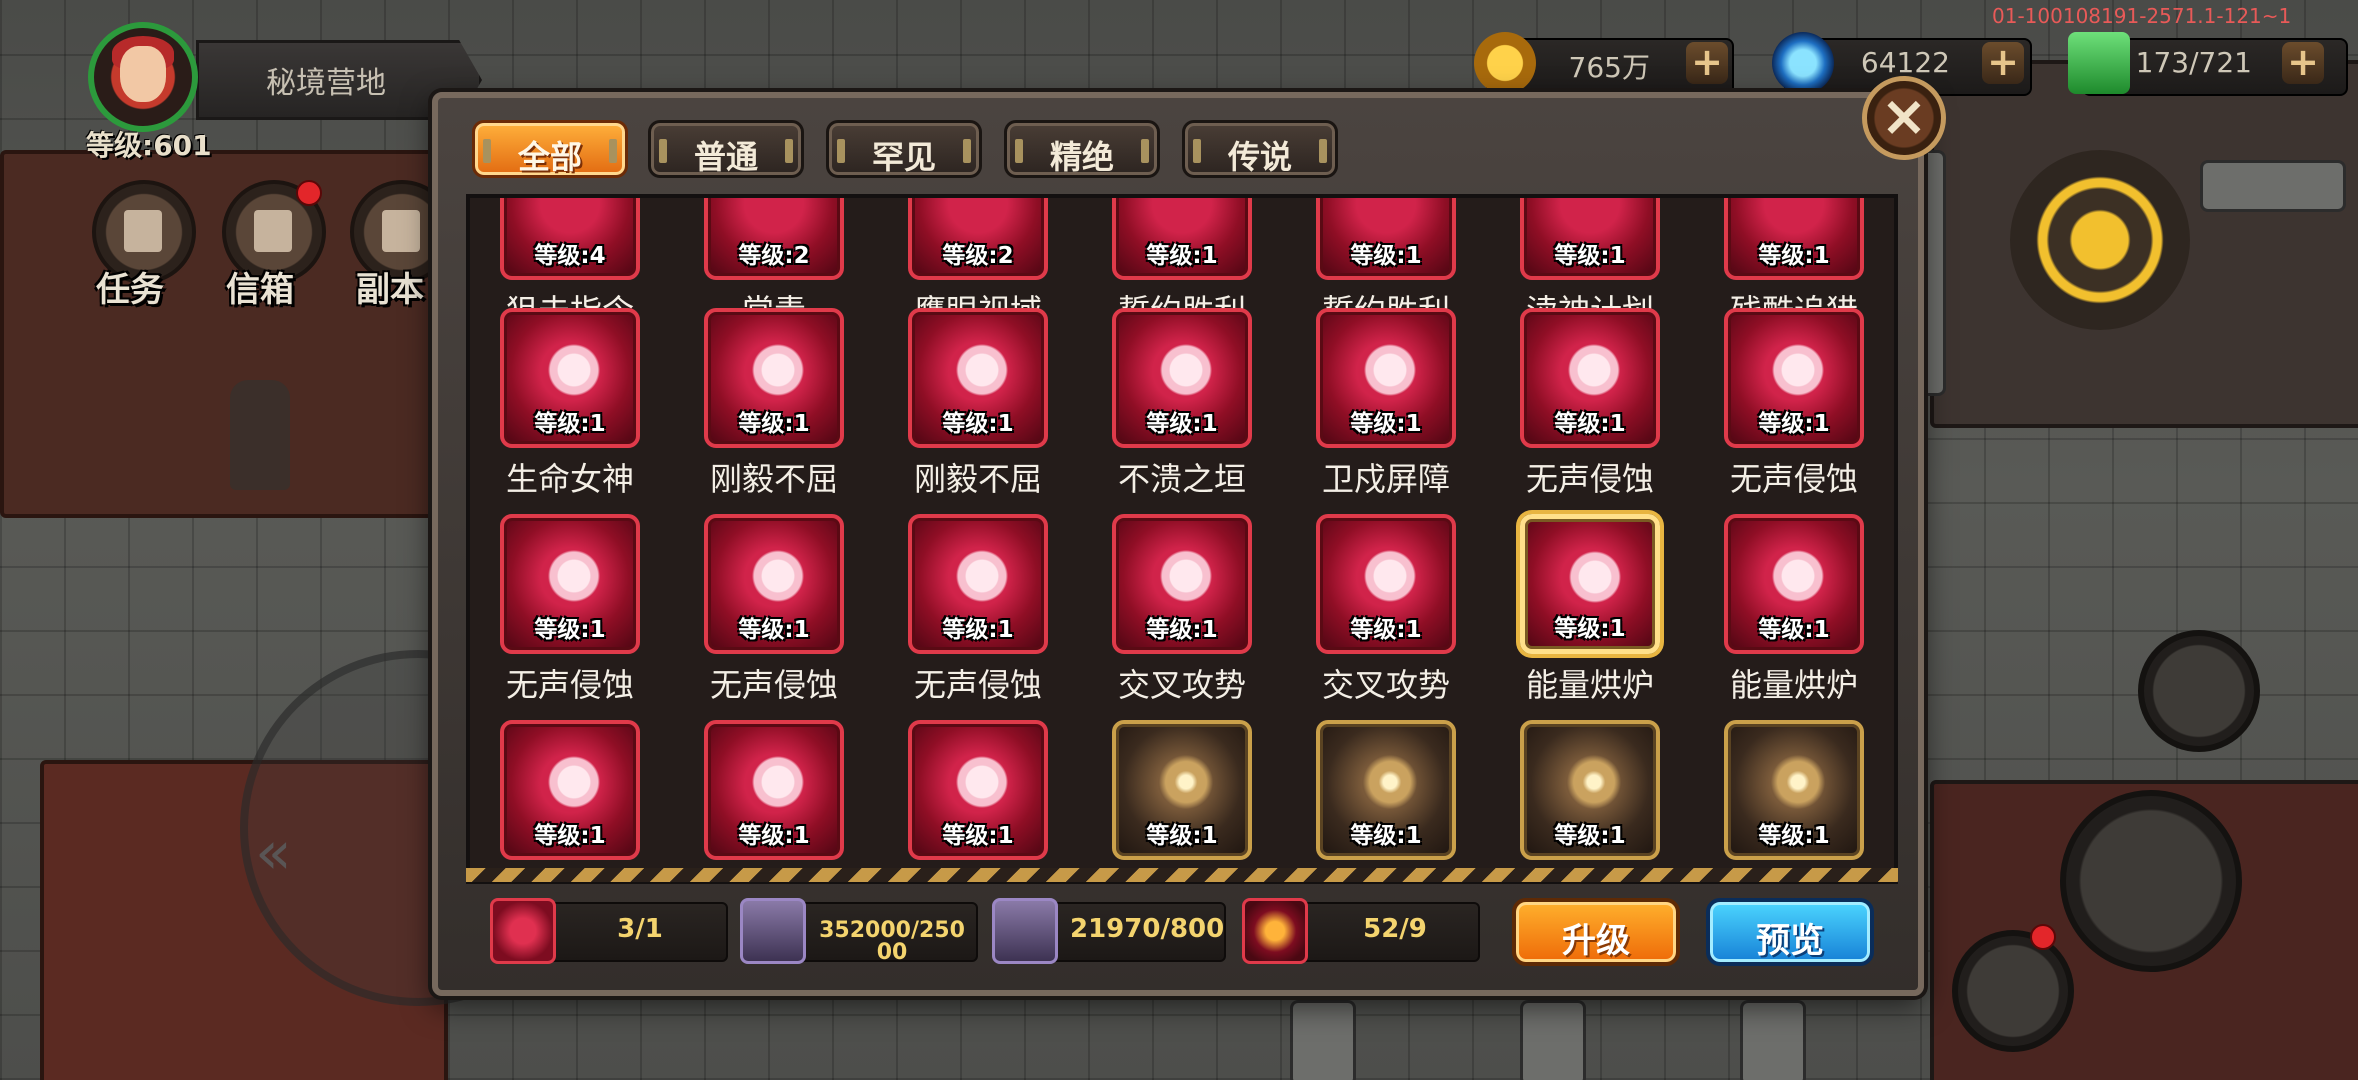  I want to click on skill-cell: 等级:1 不溃之垣, so click(1182, 403).